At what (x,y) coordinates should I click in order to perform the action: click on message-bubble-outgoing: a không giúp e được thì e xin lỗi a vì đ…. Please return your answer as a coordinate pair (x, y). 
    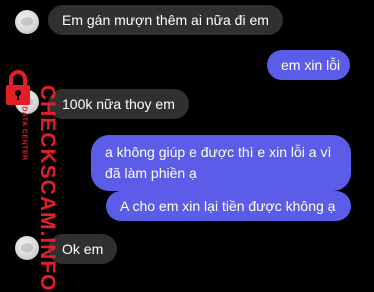
    Looking at the image, I should click on (221, 163).